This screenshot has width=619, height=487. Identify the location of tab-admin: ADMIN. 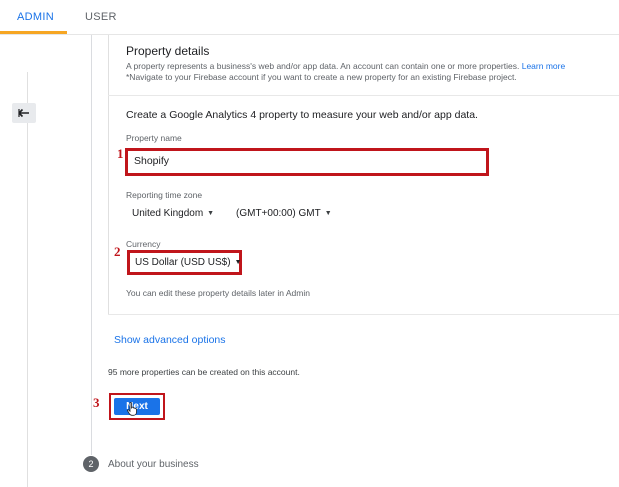
(35, 17).